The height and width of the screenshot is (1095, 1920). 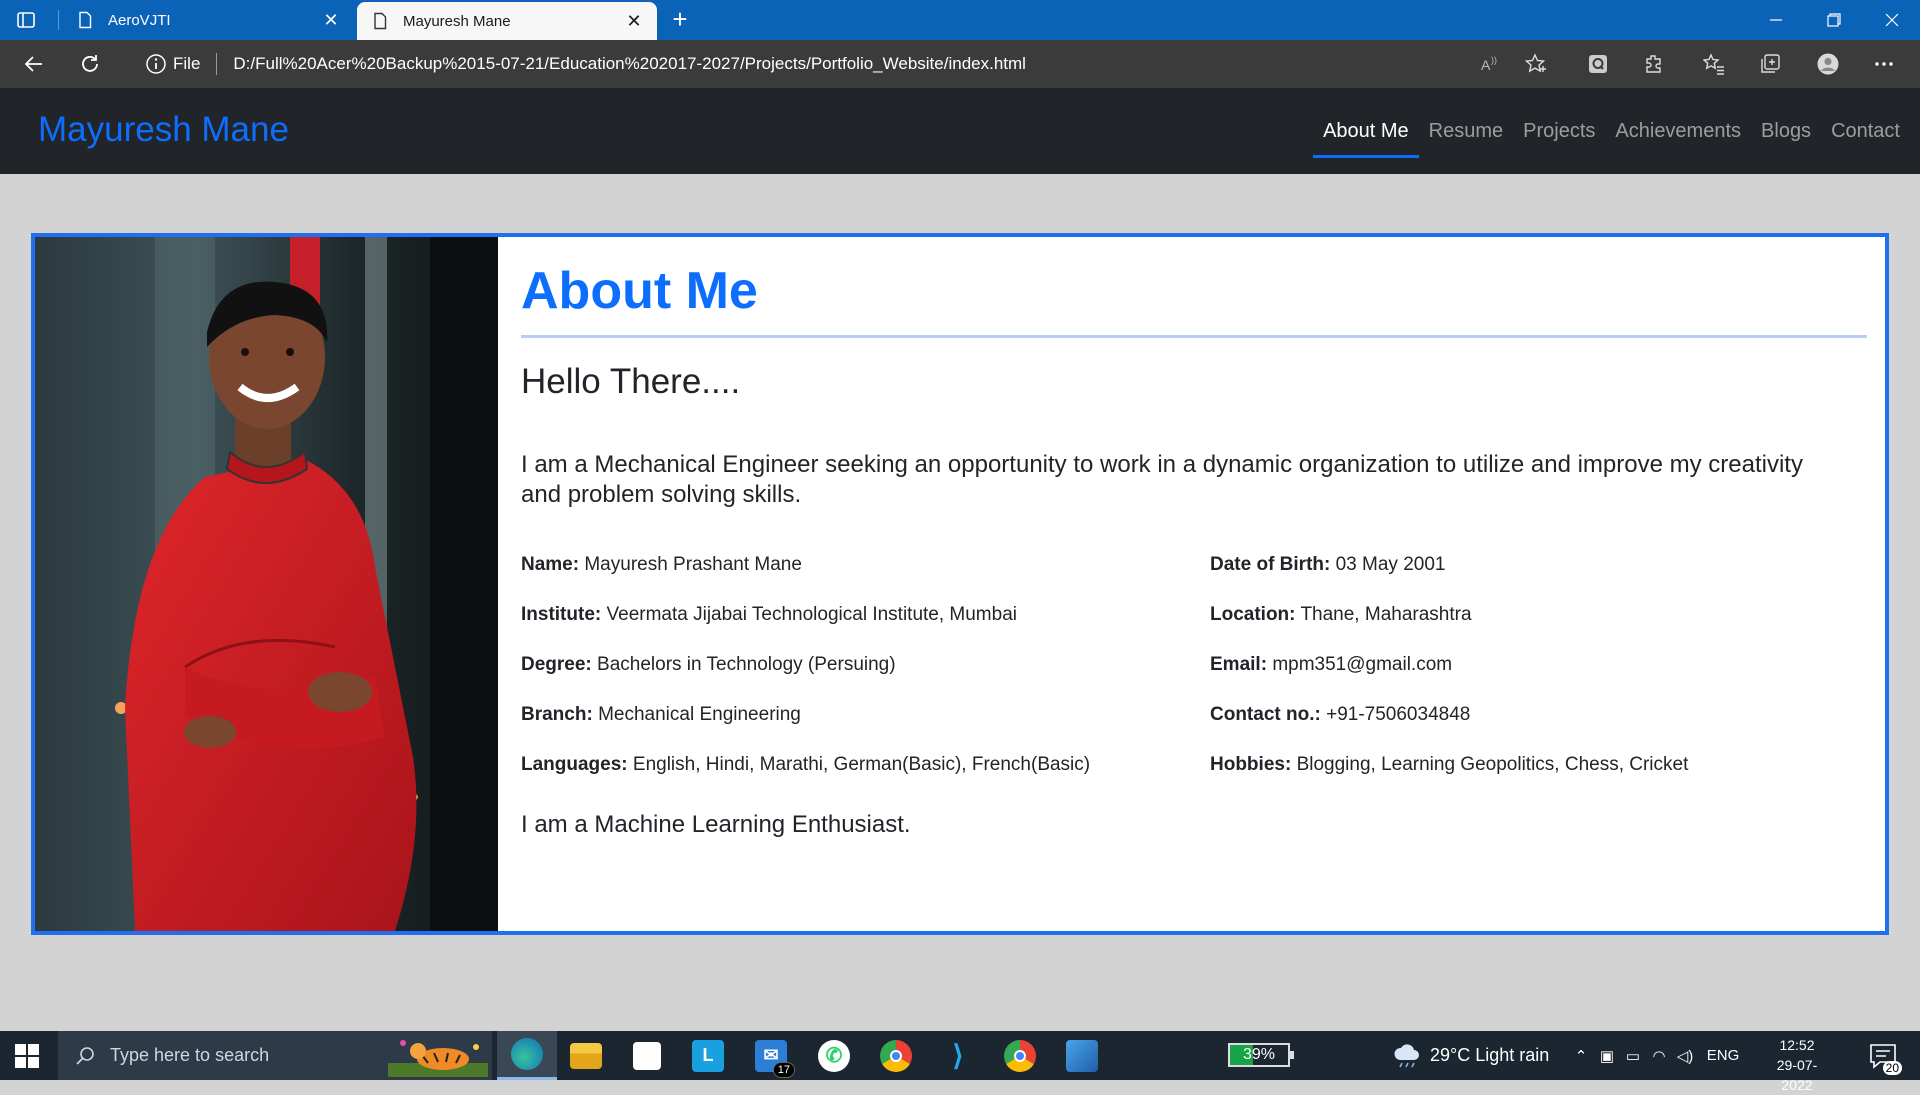 I want to click on notification-count: 20, so click(x=1892, y=1068).